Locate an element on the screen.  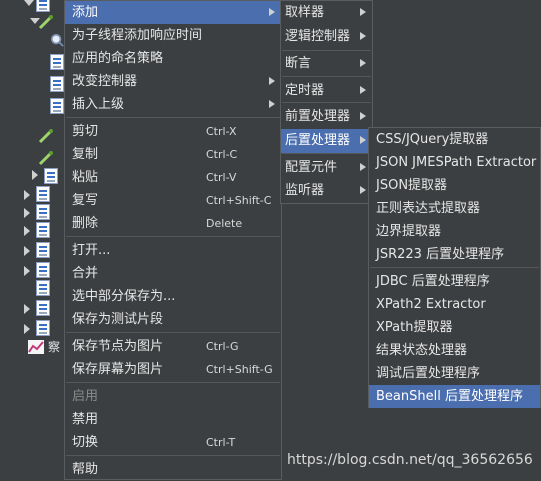
menu-item-save-screen-image: 保存屏幕为图片 Ctrl+Shift-G is located at coordinates (173, 369).